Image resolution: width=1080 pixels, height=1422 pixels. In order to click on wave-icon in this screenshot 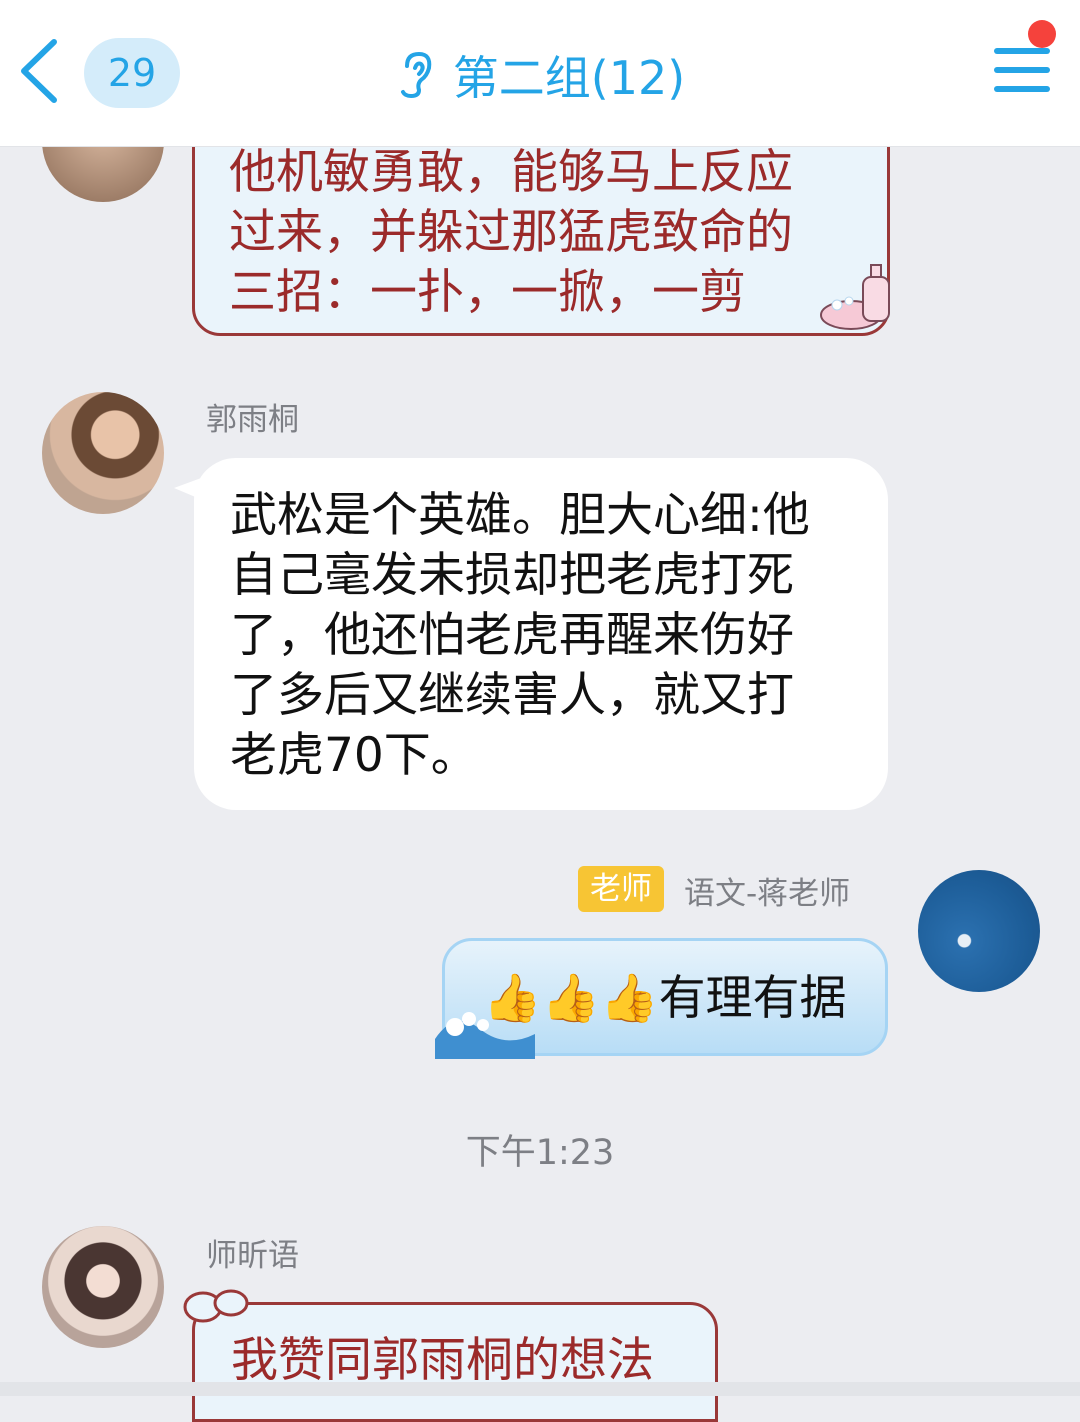, I will do `click(485, 1035)`.